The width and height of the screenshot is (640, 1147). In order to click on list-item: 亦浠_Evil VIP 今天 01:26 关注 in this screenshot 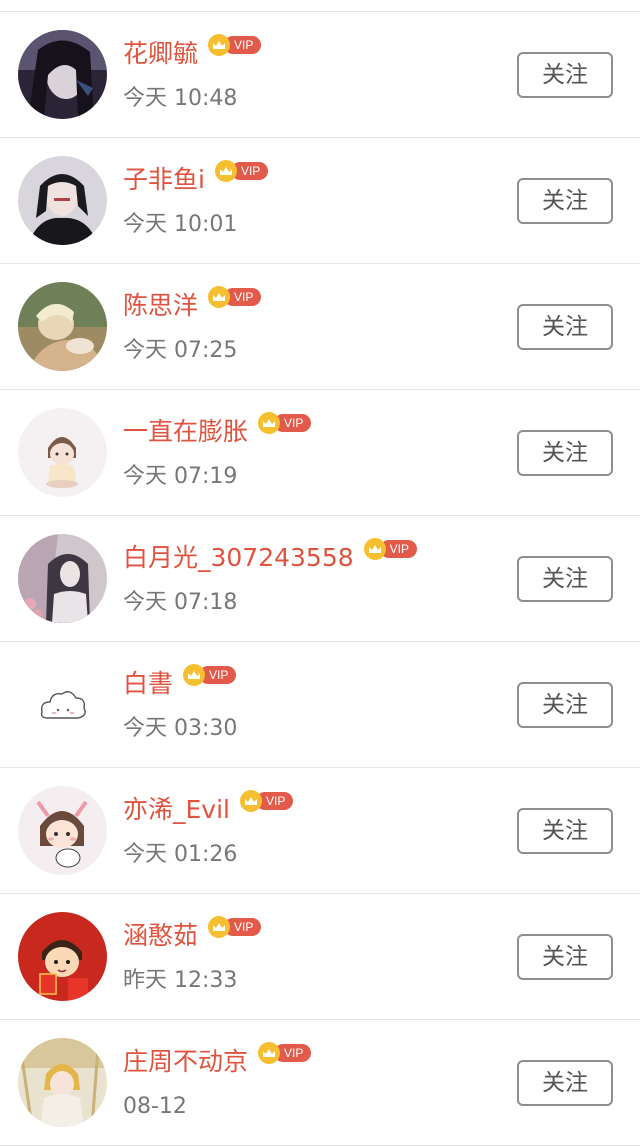, I will do `click(320, 831)`.